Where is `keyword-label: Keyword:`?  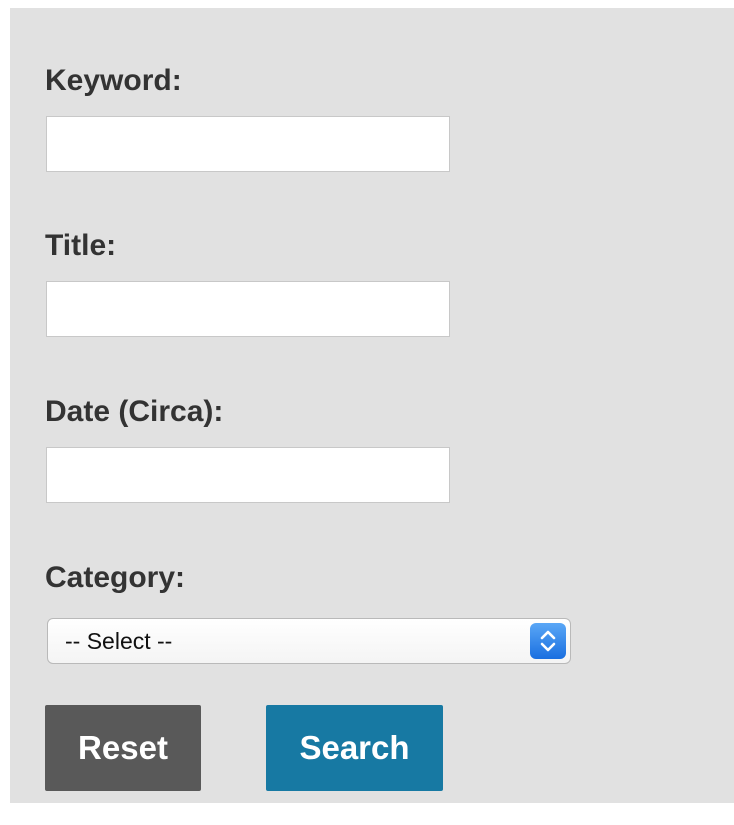 keyword-label: Keyword: is located at coordinates (113, 80).